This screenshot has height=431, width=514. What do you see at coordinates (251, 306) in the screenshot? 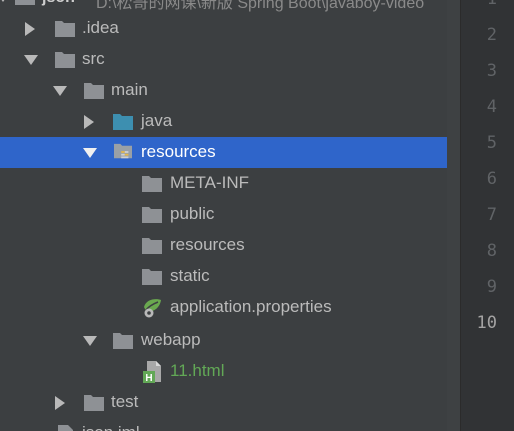
I see `tree-label-application-properties: application.properties` at bounding box center [251, 306].